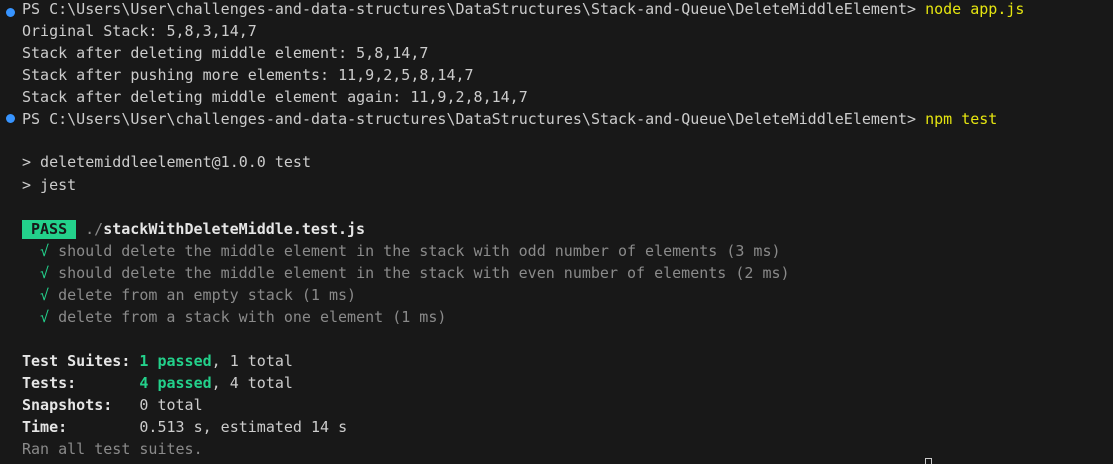 Image resolution: width=1113 pixels, height=464 pixels. What do you see at coordinates (171, 405) in the screenshot?
I see `summary-value: 0 total` at bounding box center [171, 405].